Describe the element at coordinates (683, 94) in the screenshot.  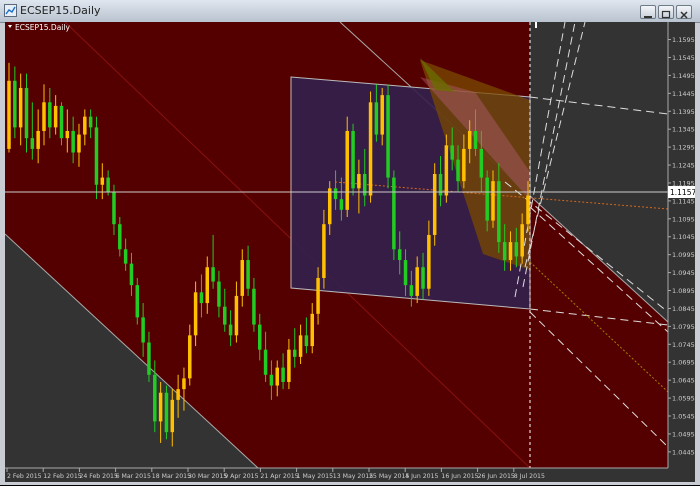
I see `price-tick-label: 1.1445` at that location.